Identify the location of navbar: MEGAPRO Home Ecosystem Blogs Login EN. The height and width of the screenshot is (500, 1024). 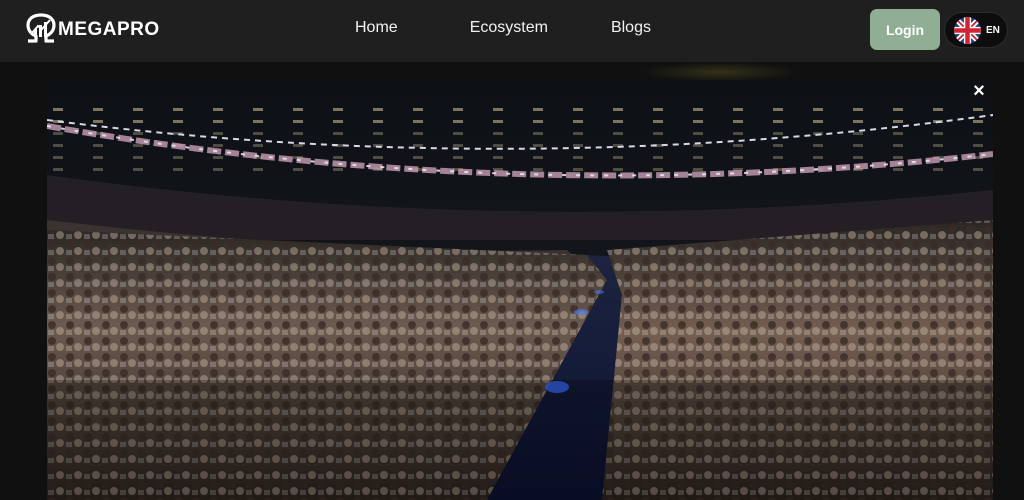
(512, 31).